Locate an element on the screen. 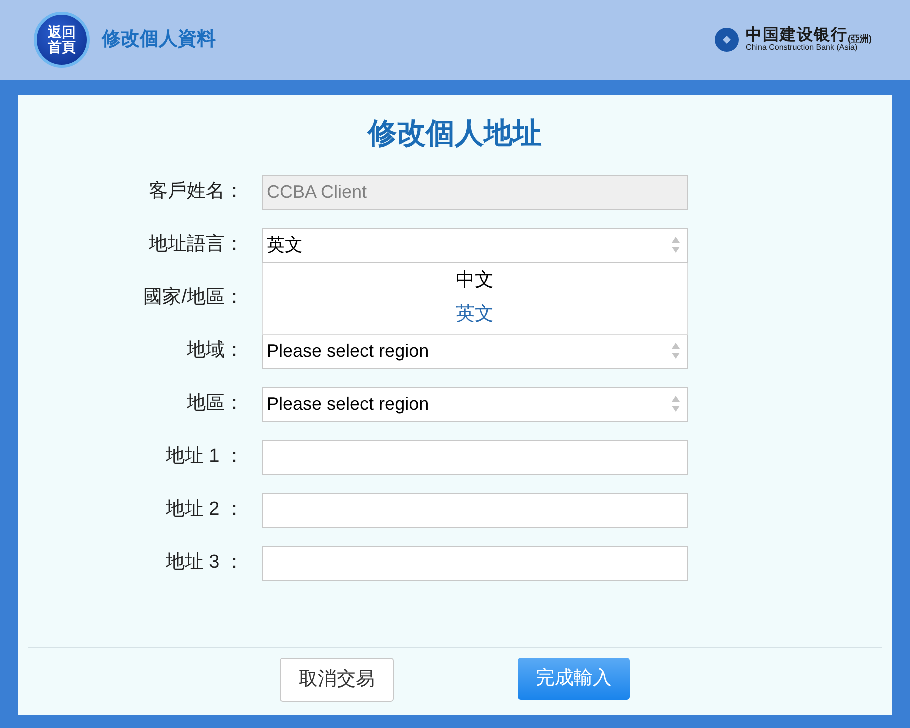 The width and height of the screenshot is (910, 728). cancel-button: 取消交易 is located at coordinates (337, 680).